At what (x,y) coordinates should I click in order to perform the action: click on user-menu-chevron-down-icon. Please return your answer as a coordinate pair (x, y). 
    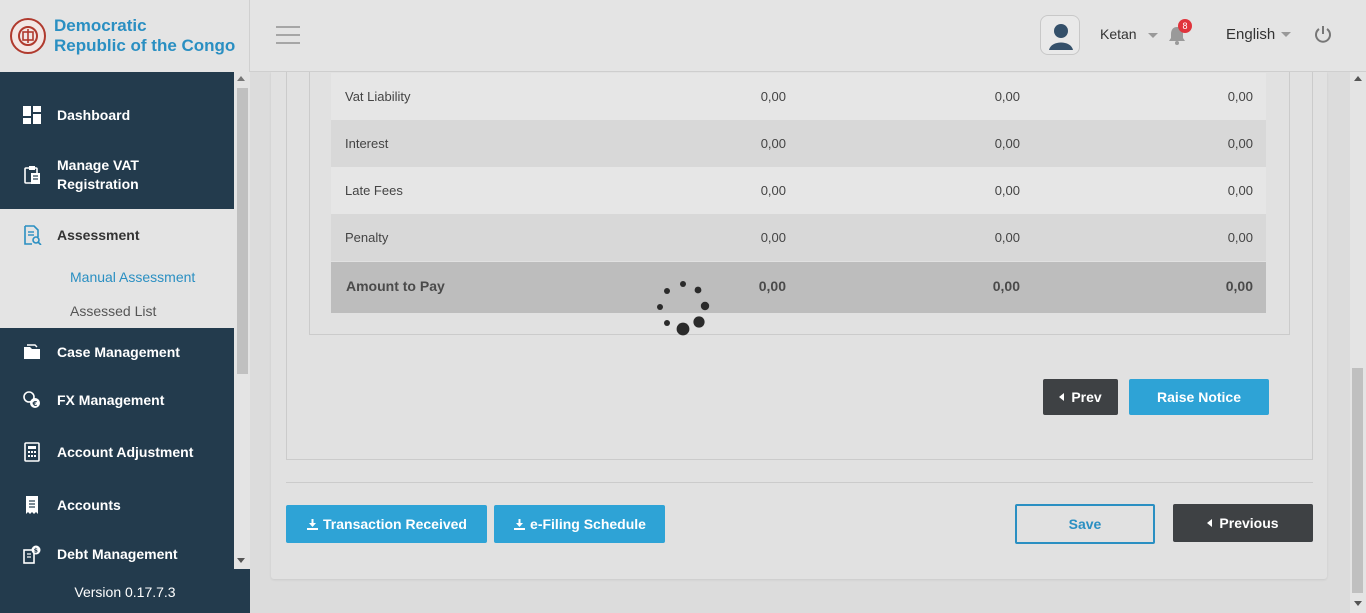
    Looking at the image, I should click on (1153, 35).